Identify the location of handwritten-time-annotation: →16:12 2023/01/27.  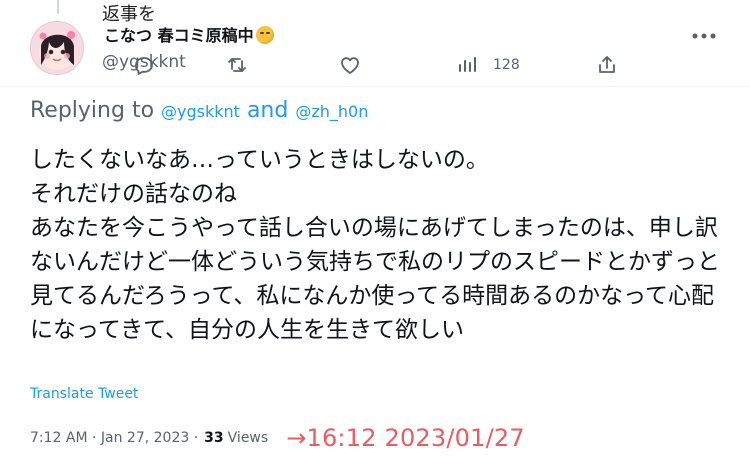
(405, 438).